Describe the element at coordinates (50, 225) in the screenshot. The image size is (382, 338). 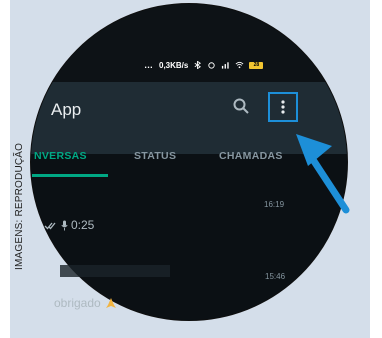
I see `read-ticks-icon` at that location.